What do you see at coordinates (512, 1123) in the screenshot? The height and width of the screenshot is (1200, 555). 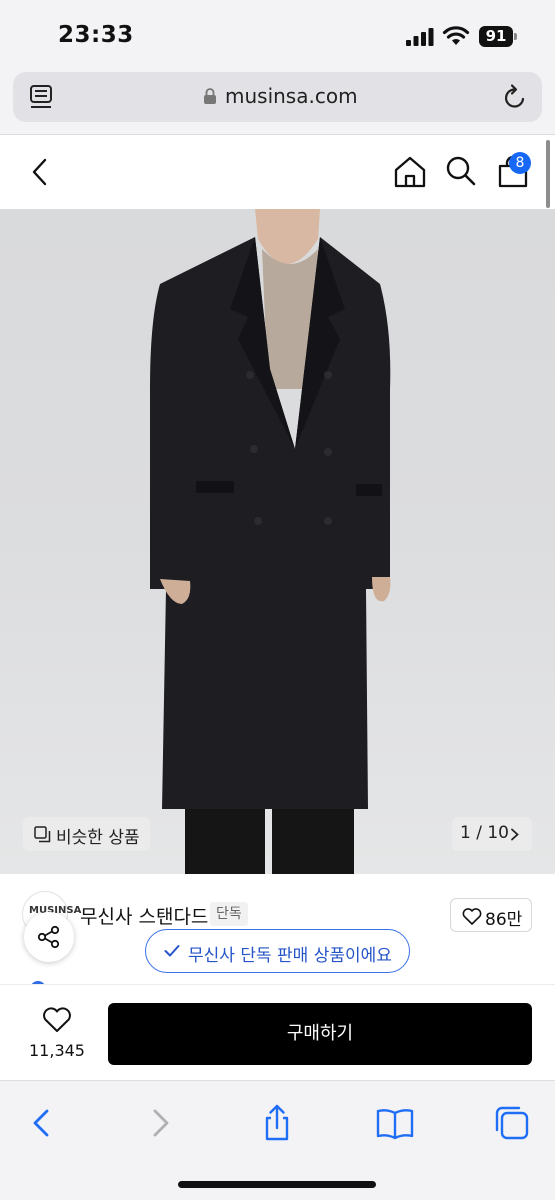 I see `tabs-overview-icon` at bounding box center [512, 1123].